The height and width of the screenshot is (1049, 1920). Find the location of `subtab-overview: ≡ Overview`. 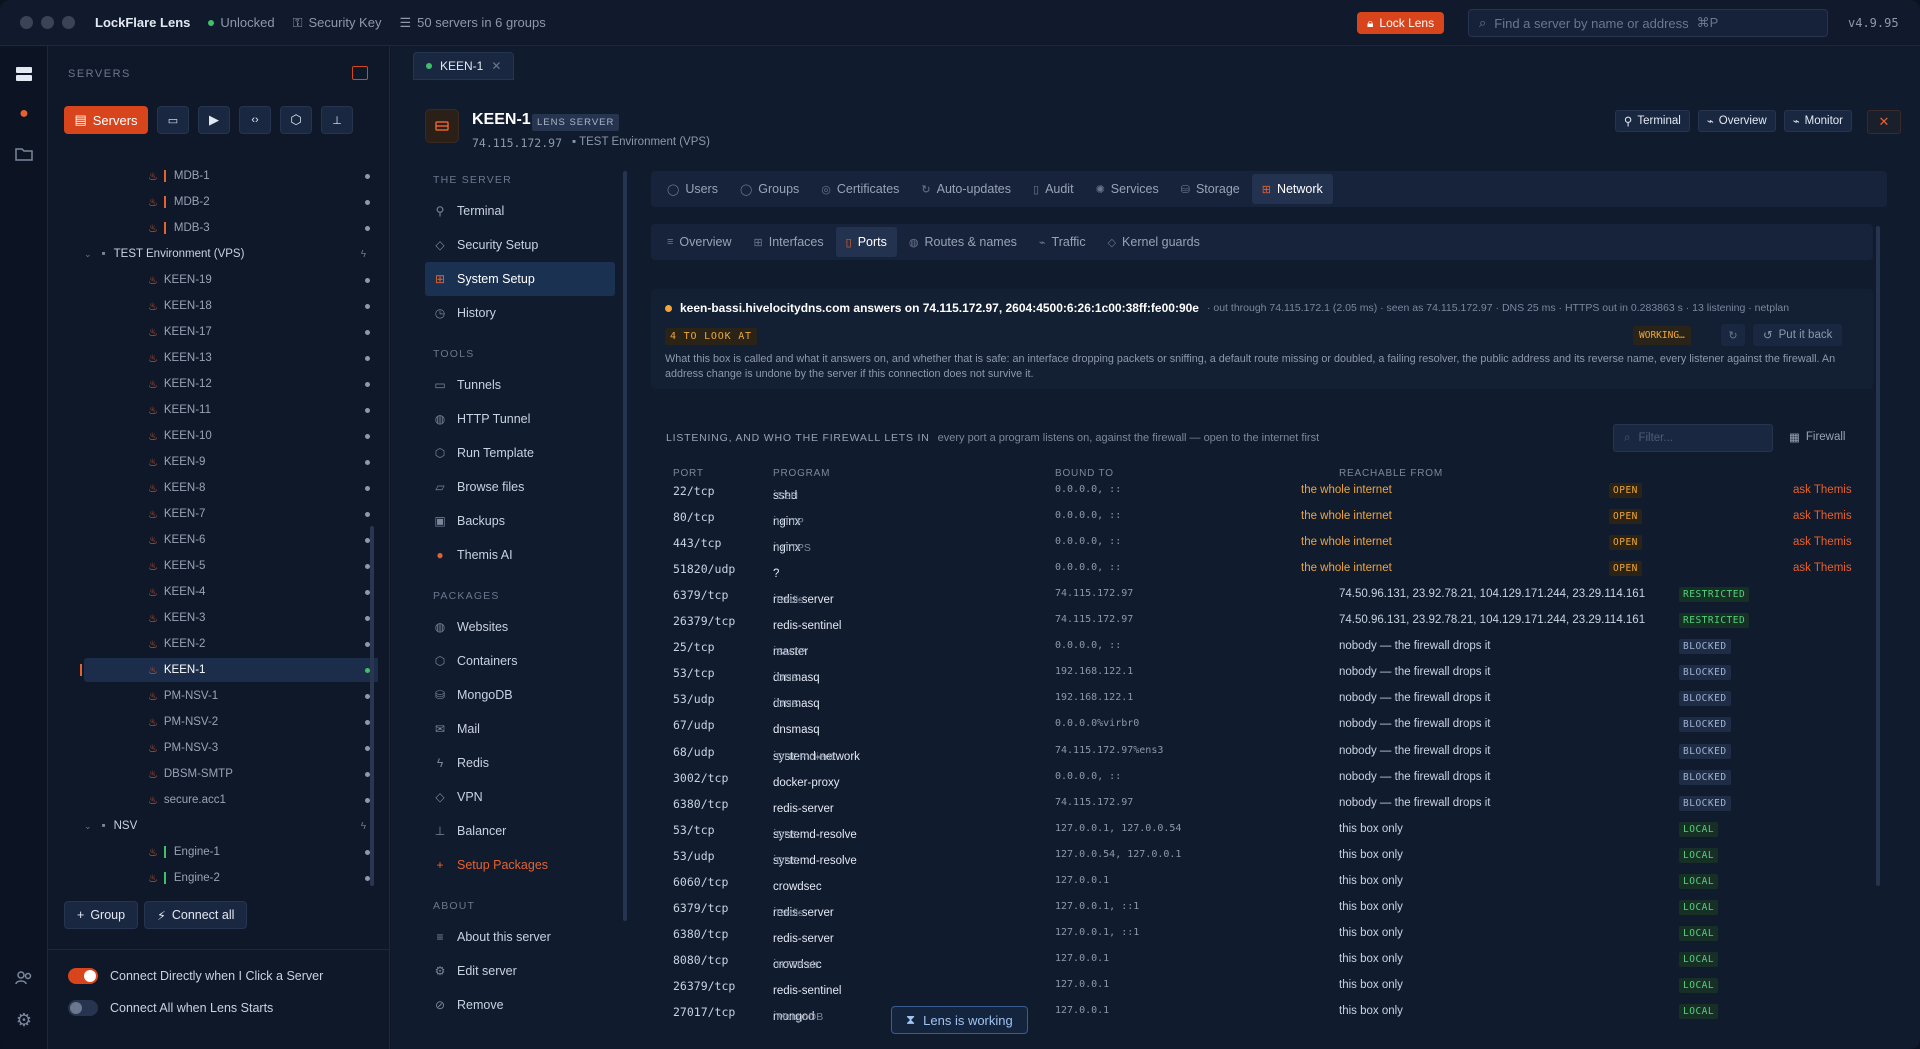

subtab-overview: ≡ Overview is located at coordinates (699, 242).